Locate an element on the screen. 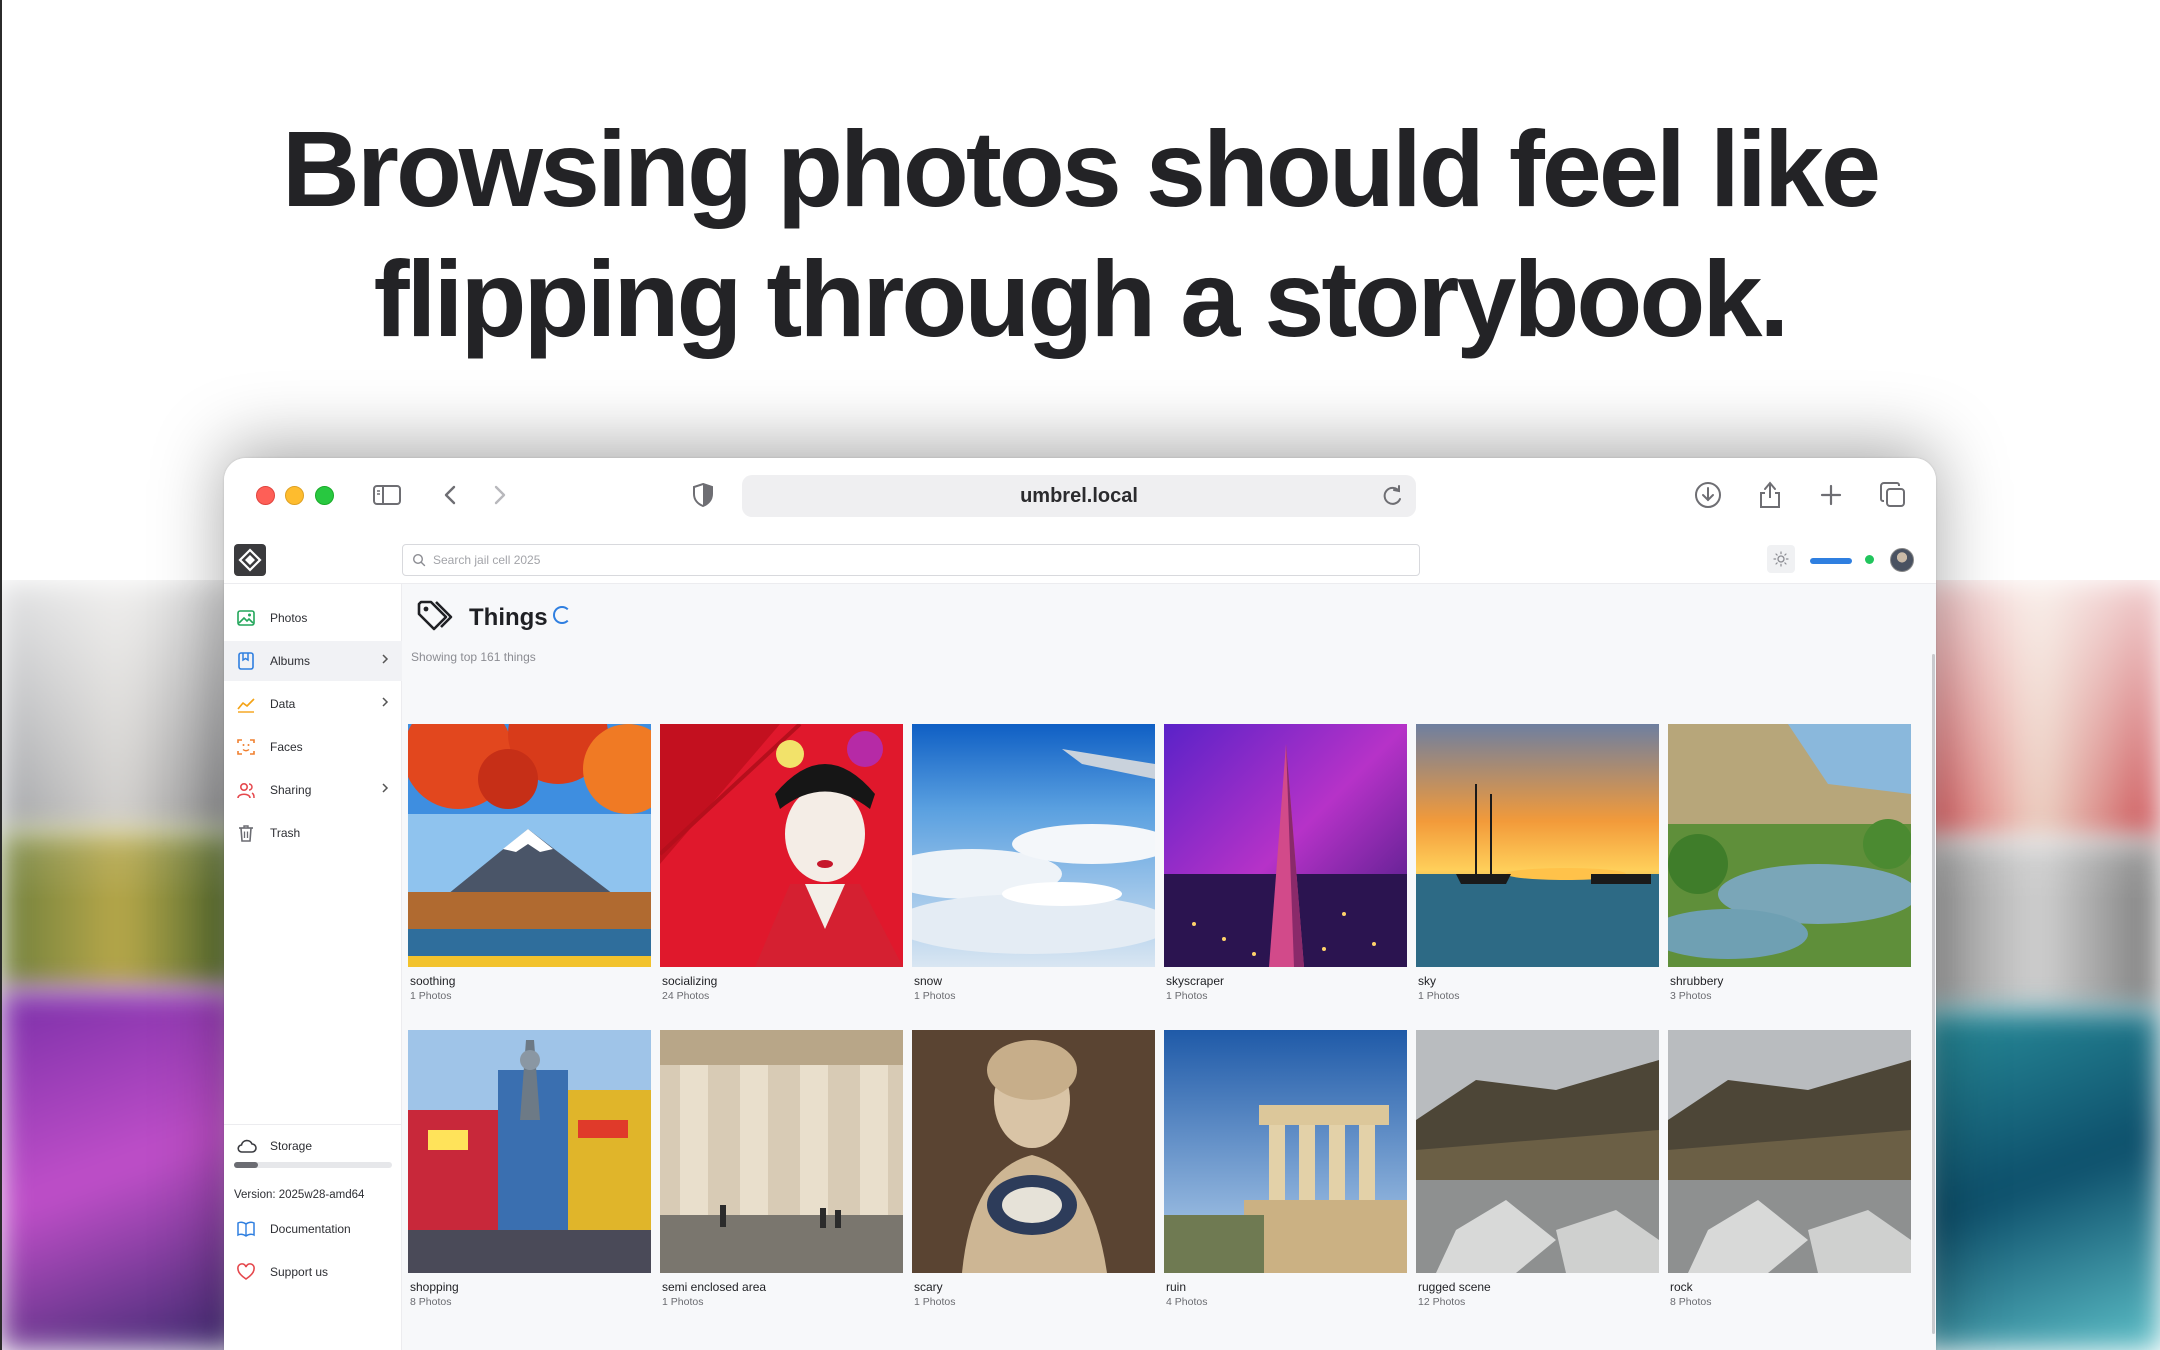 The height and width of the screenshot is (1350, 2160). thing-card-socializing: socializing 24 Photos is located at coordinates (781, 863).